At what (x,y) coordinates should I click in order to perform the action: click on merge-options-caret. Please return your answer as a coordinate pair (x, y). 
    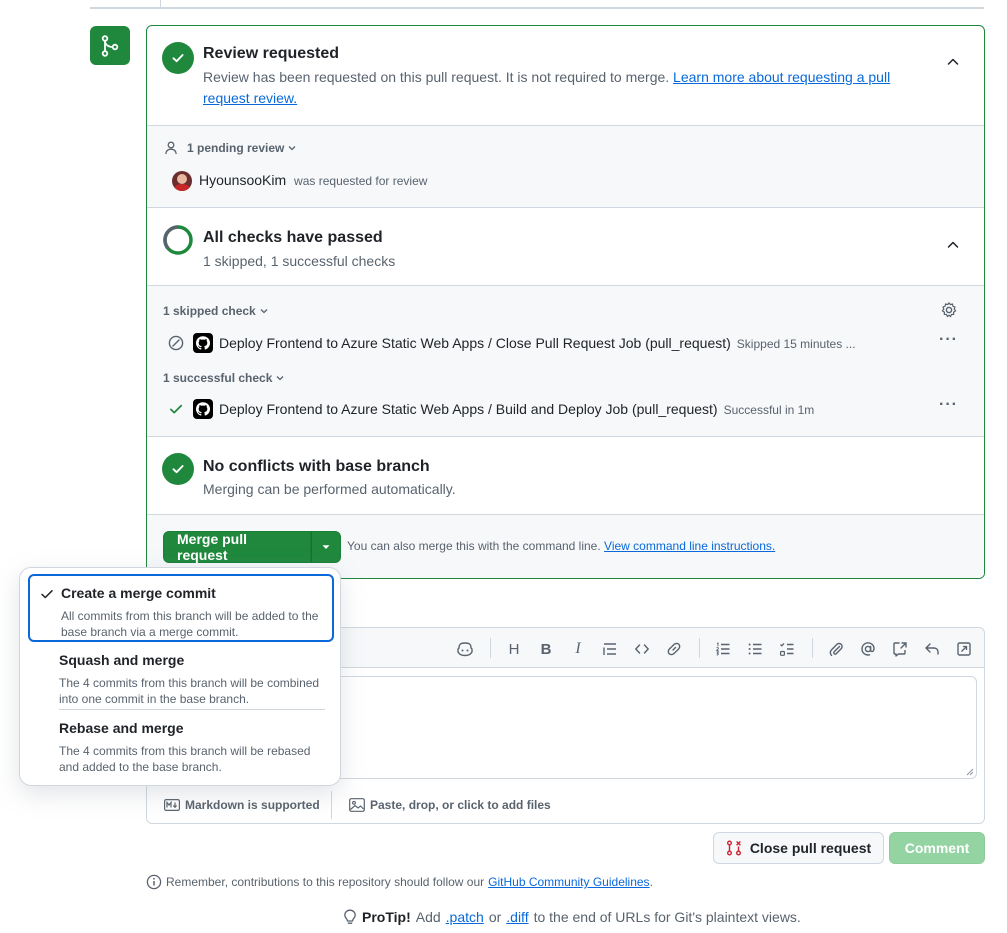
    Looking at the image, I should click on (326, 547).